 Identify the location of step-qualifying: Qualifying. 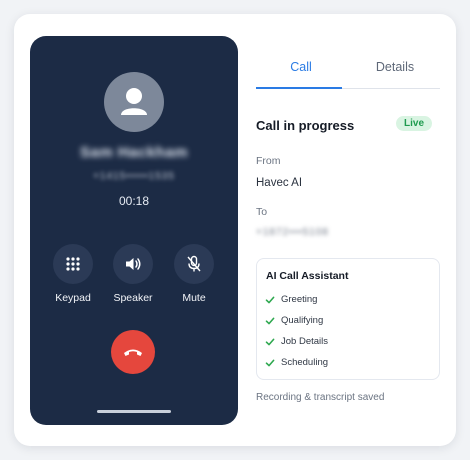
(294, 320).